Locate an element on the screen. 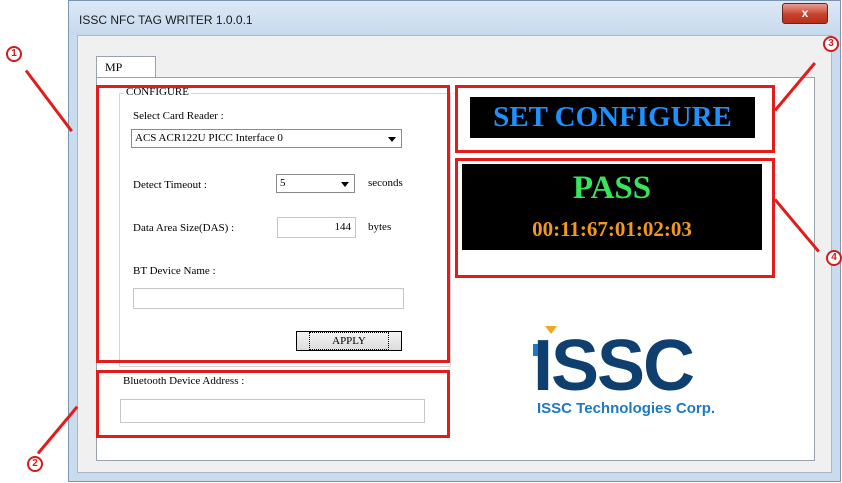 The width and height of the screenshot is (842, 483). tab-mp: MP is located at coordinates (126, 67).